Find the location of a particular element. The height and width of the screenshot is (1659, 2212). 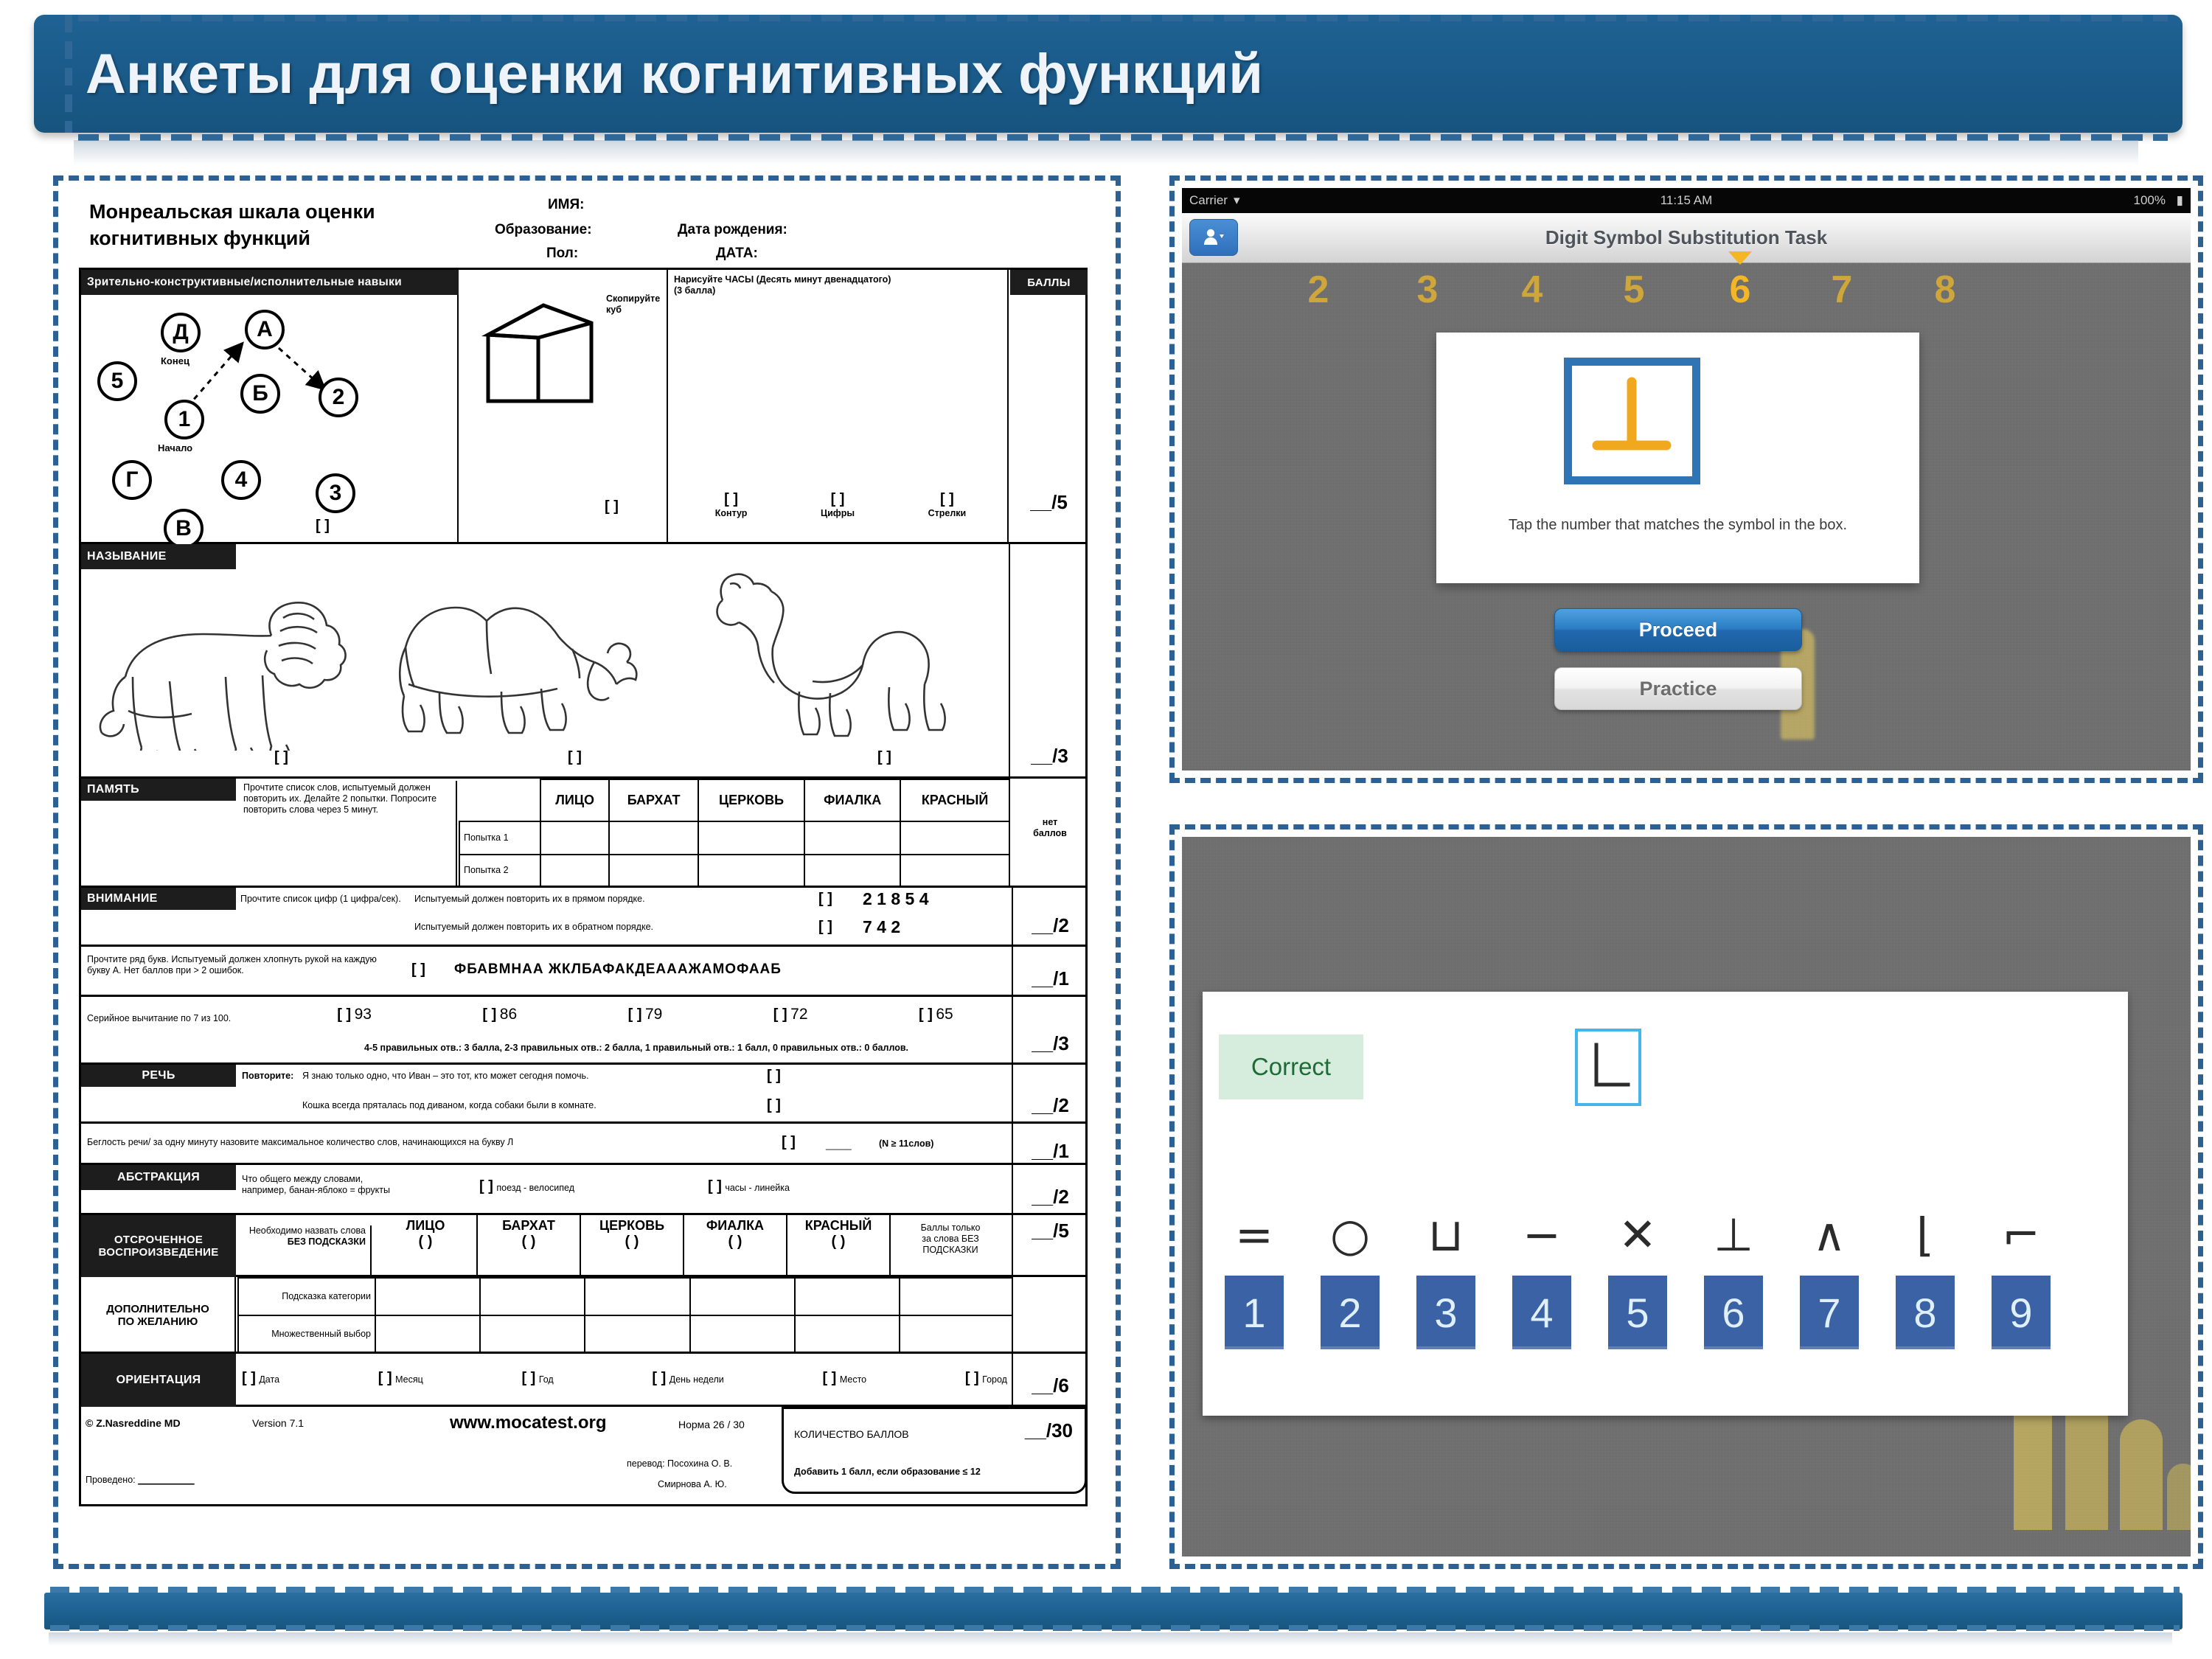

feedback-badge: Correct is located at coordinates (1291, 1066).